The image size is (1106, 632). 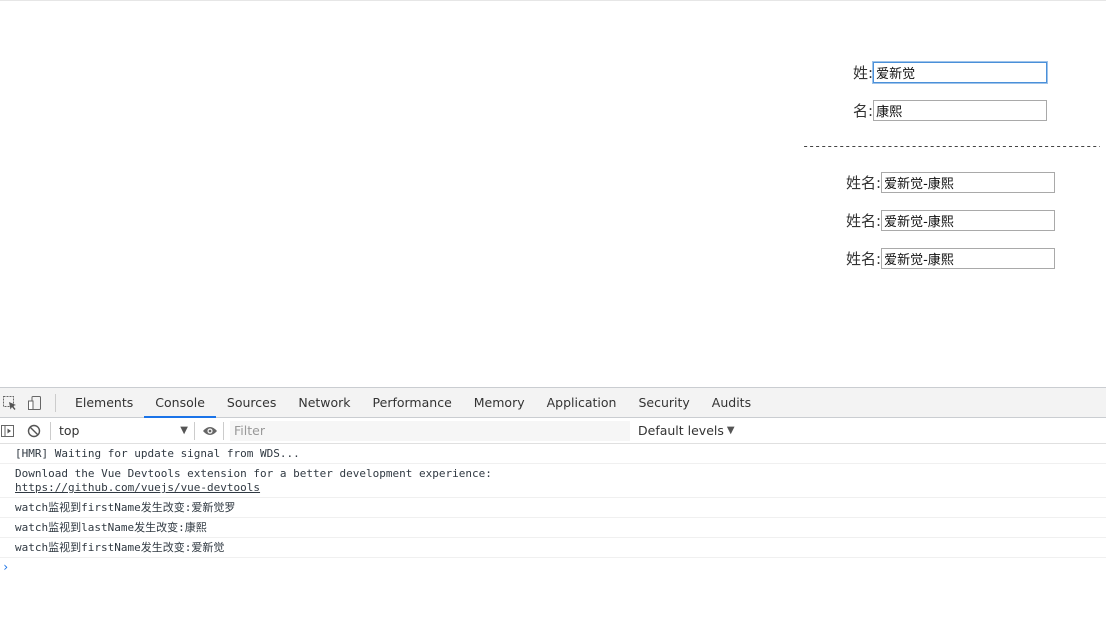 What do you see at coordinates (120, 547) in the screenshot?
I see `console-message-text: watch监视到firstName发生改变:爱新觉` at bounding box center [120, 547].